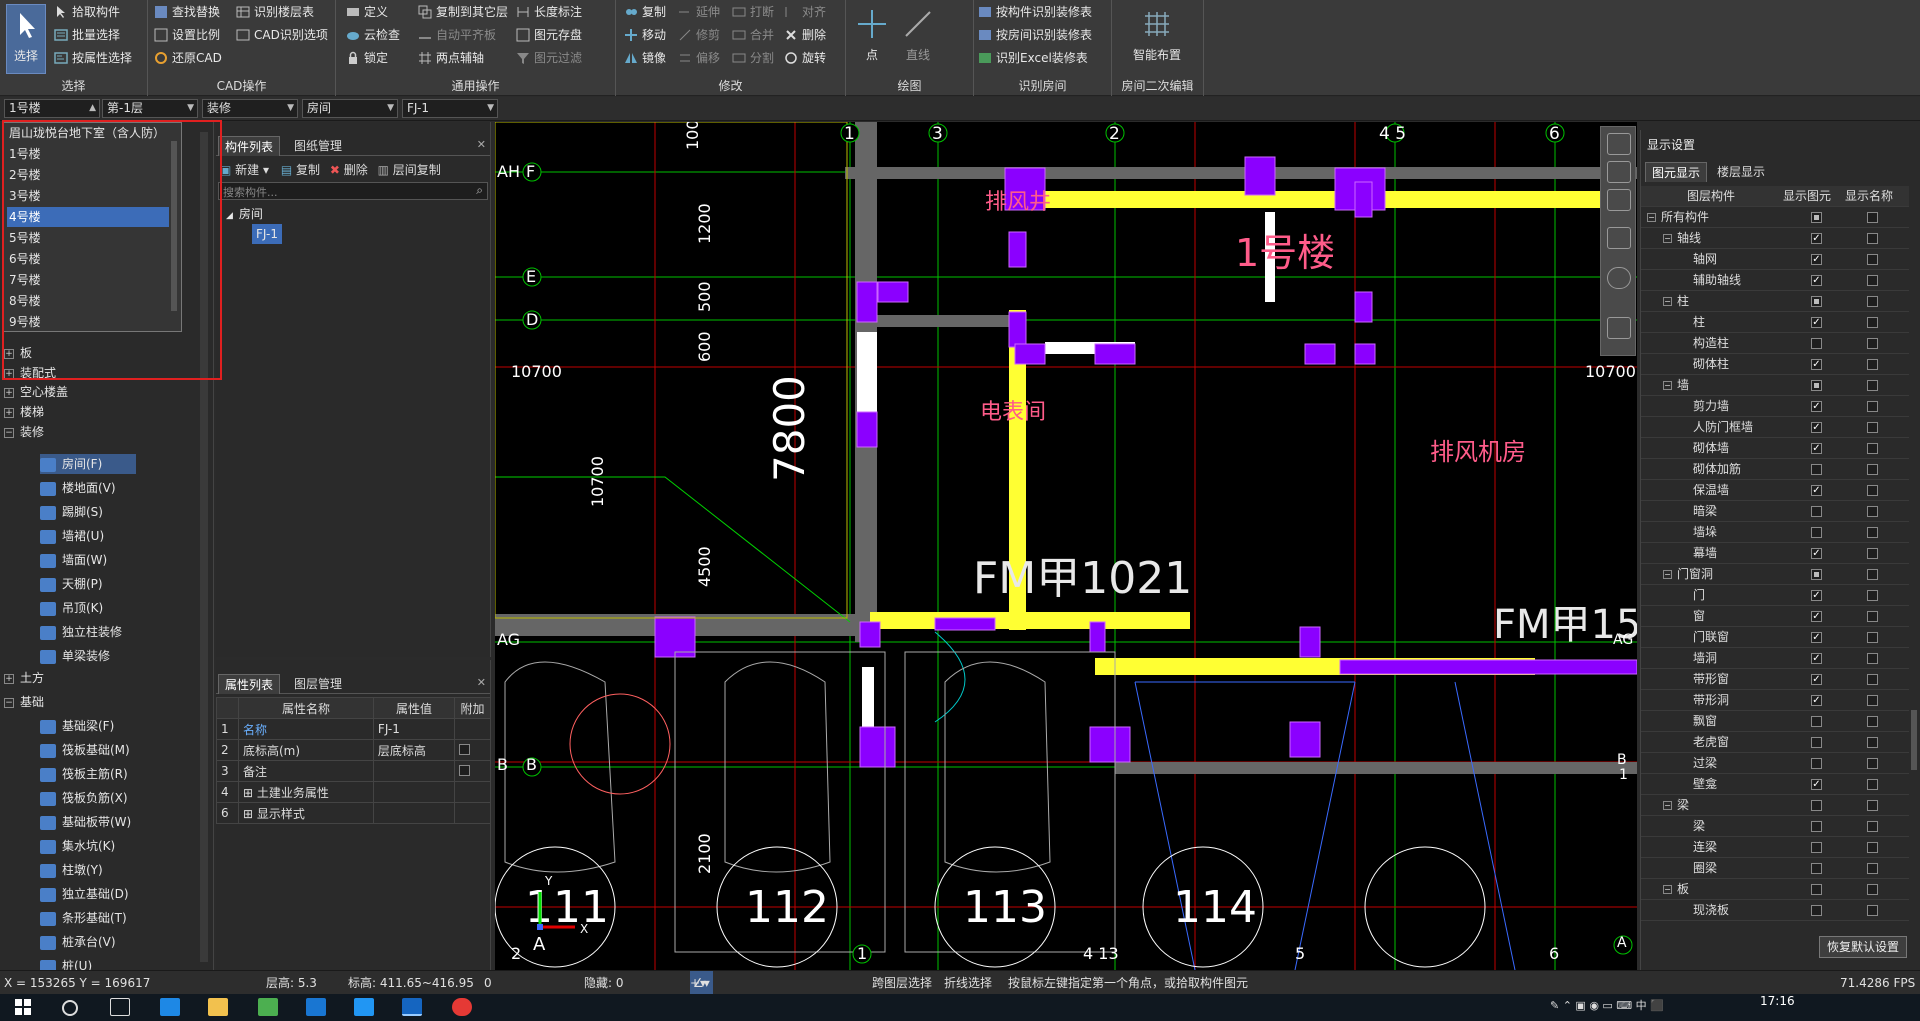 The height and width of the screenshot is (1021, 1920). I want to click on draw-line-button: 直线, so click(918, 39).